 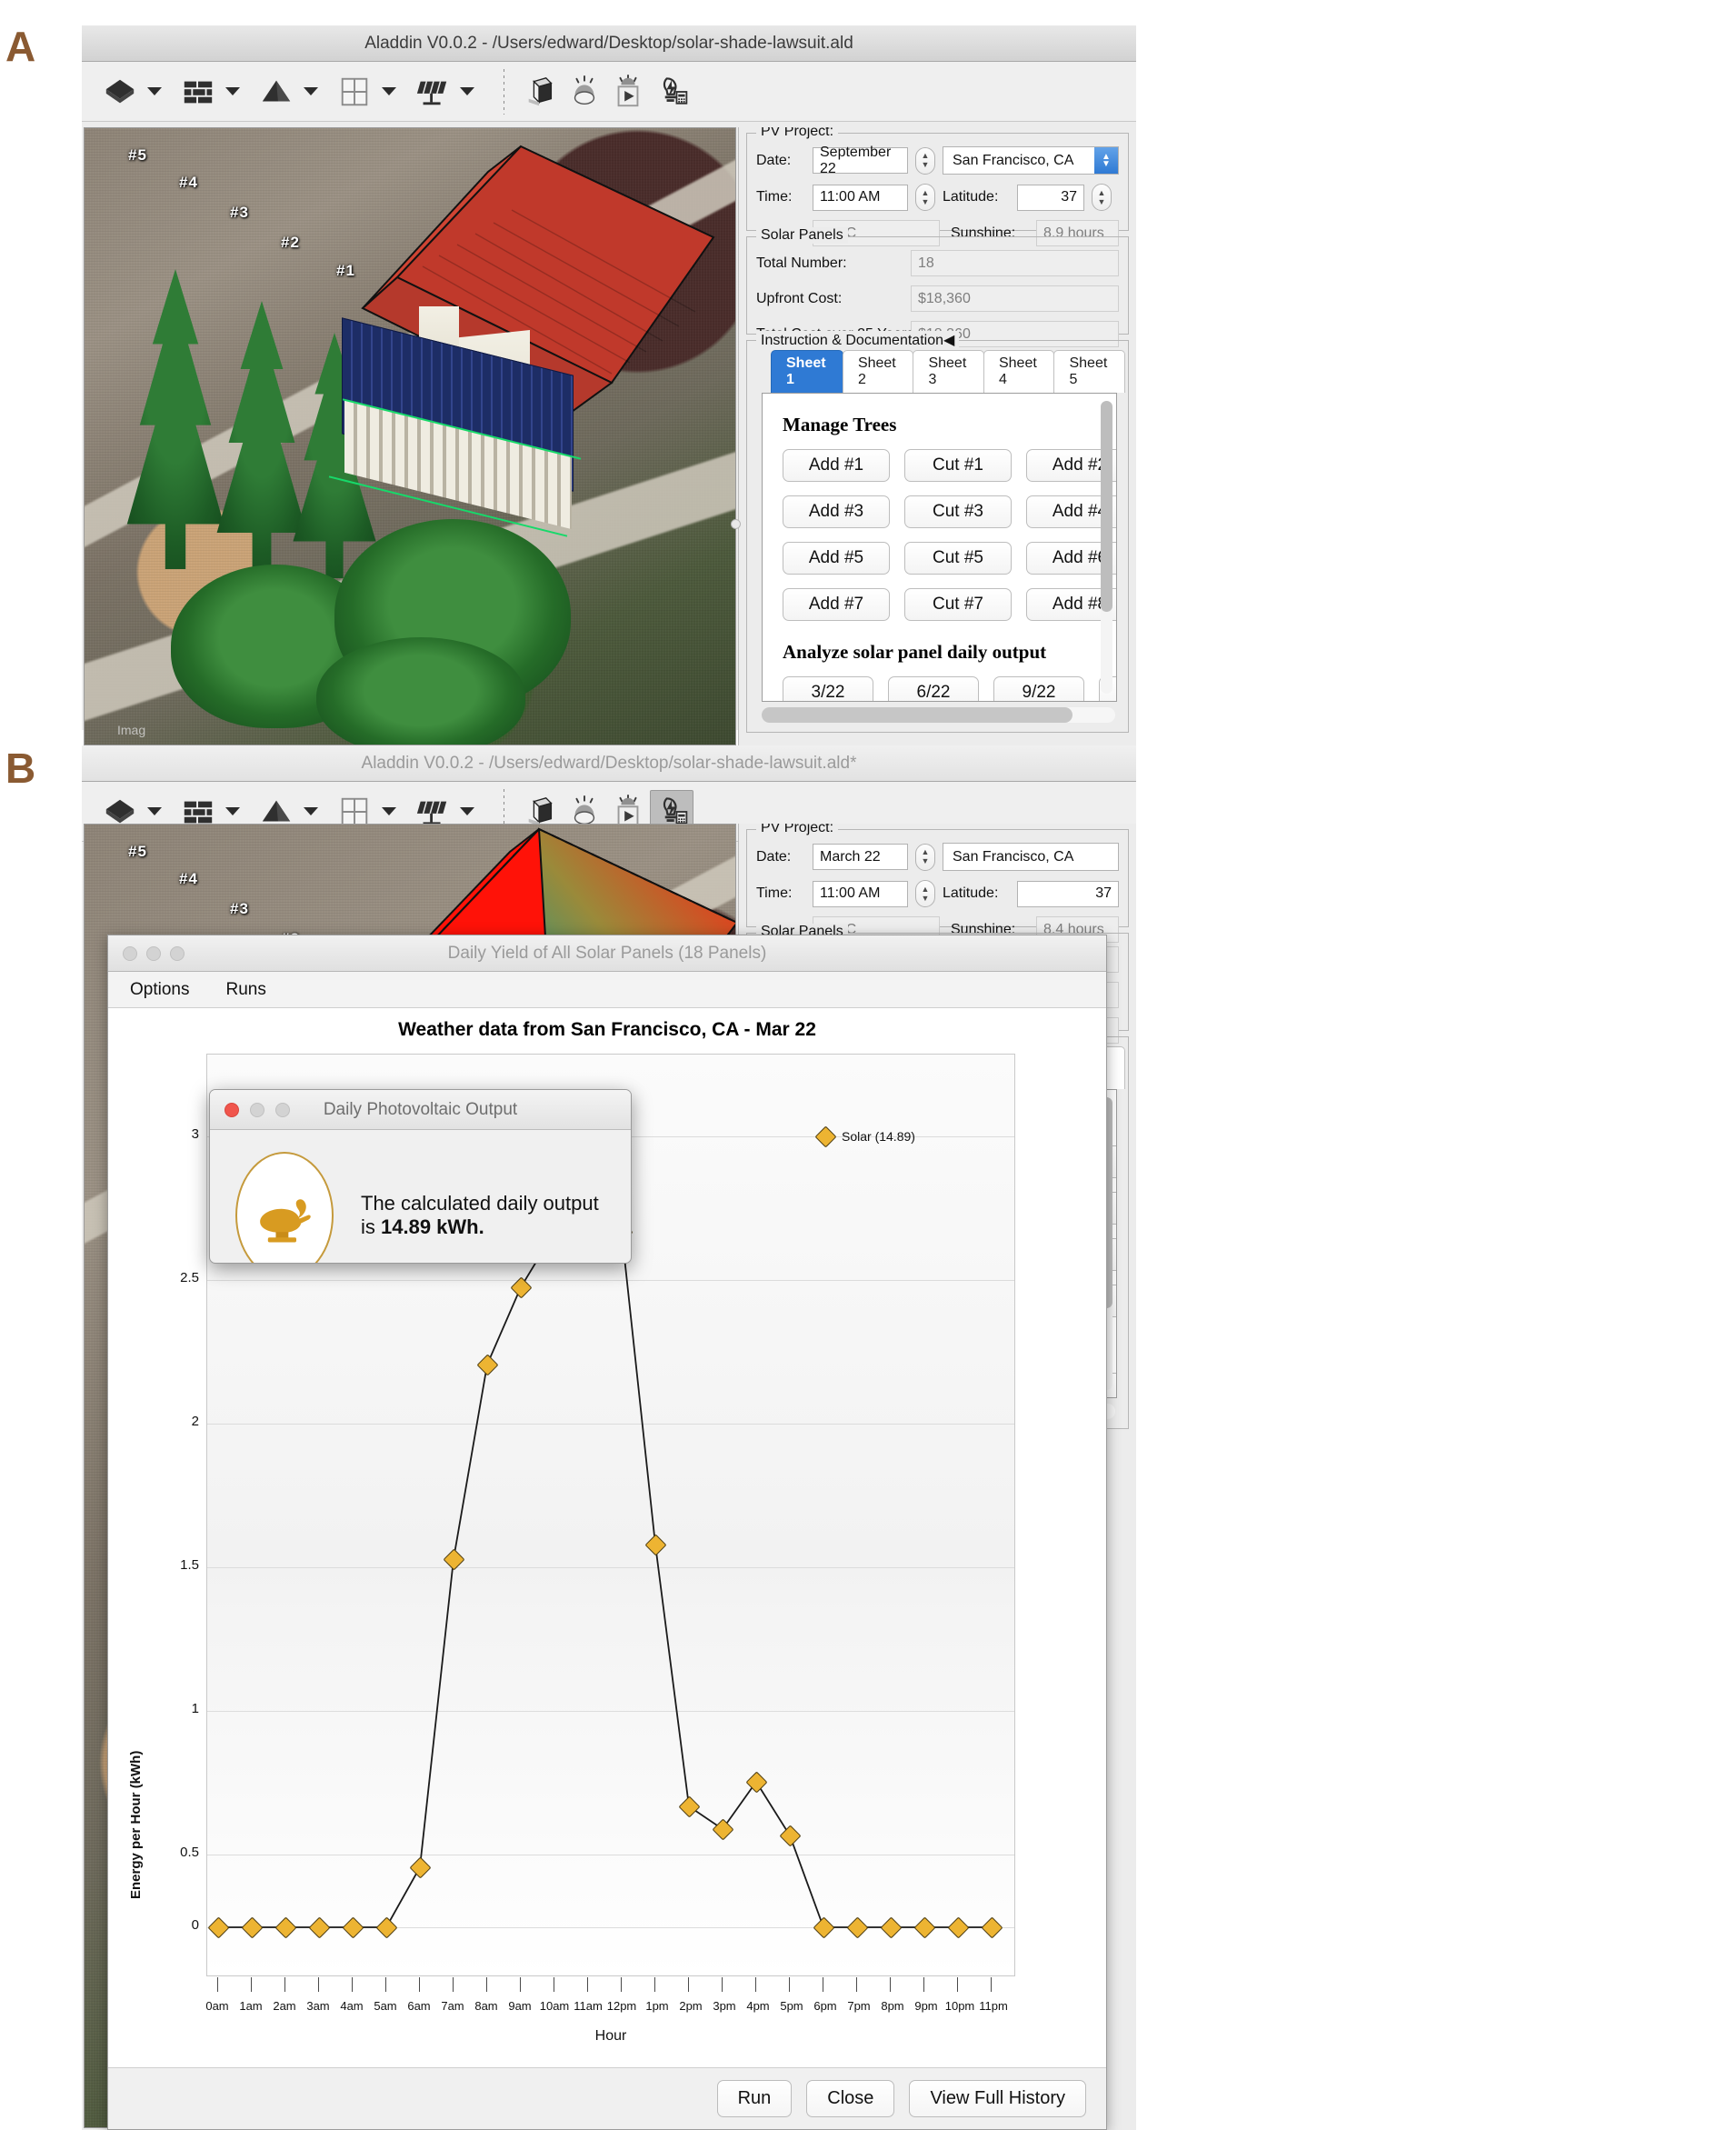 What do you see at coordinates (958, 512) in the screenshot?
I see `cut-tree-3-button: Cut #3` at bounding box center [958, 512].